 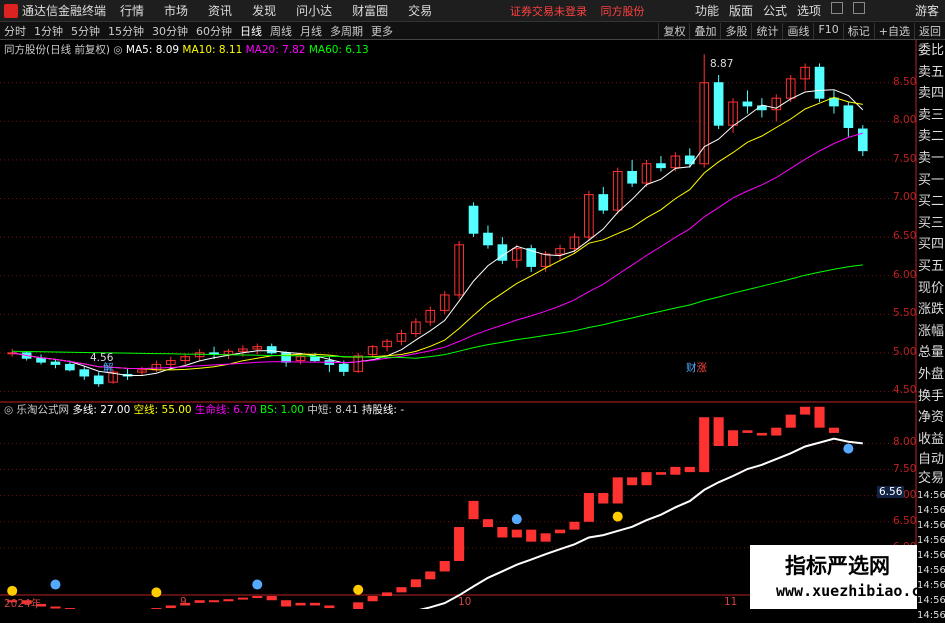 I want to click on tb-stats: 统计, so click(x=766, y=30).